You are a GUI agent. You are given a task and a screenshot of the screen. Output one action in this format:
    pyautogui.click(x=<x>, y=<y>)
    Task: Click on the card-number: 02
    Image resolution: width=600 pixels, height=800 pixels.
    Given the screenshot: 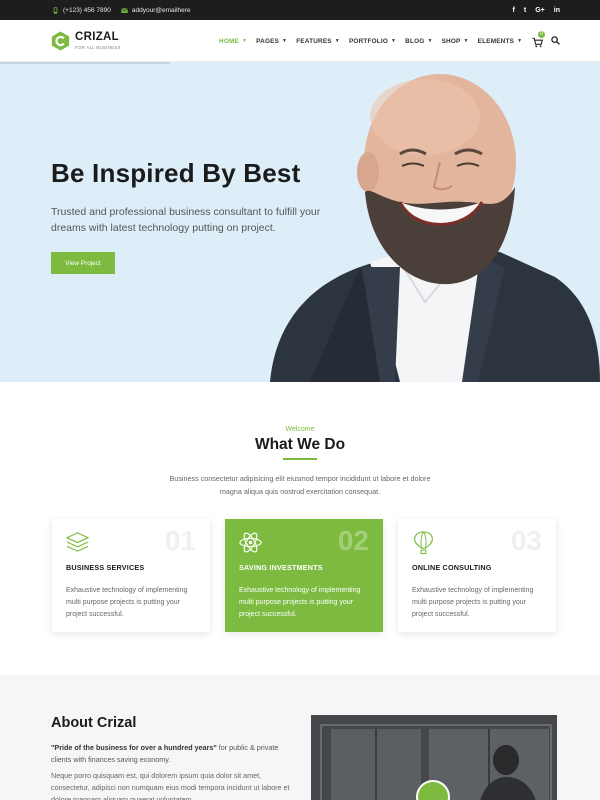 What is the action you would take?
    pyautogui.click(x=353, y=540)
    